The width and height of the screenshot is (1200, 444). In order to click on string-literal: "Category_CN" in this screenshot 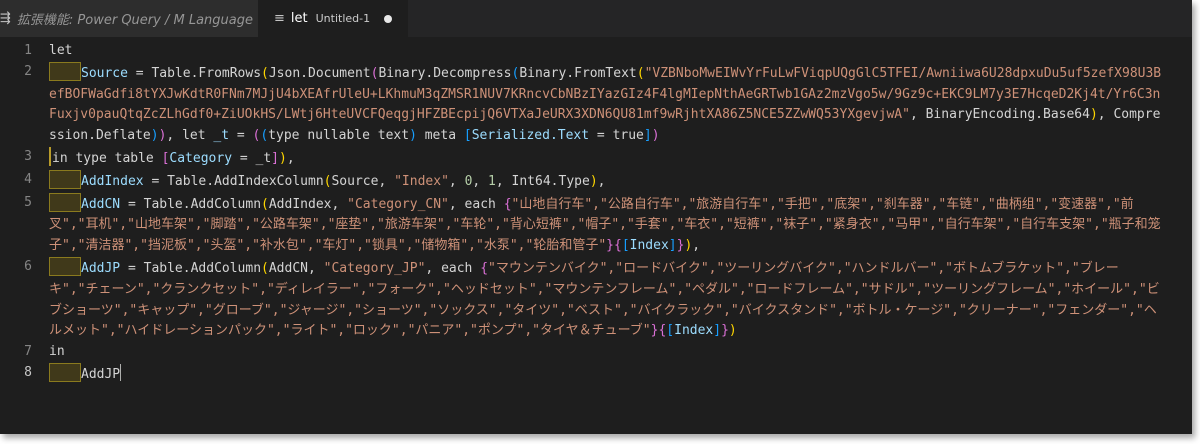, I will do `click(398, 204)`.